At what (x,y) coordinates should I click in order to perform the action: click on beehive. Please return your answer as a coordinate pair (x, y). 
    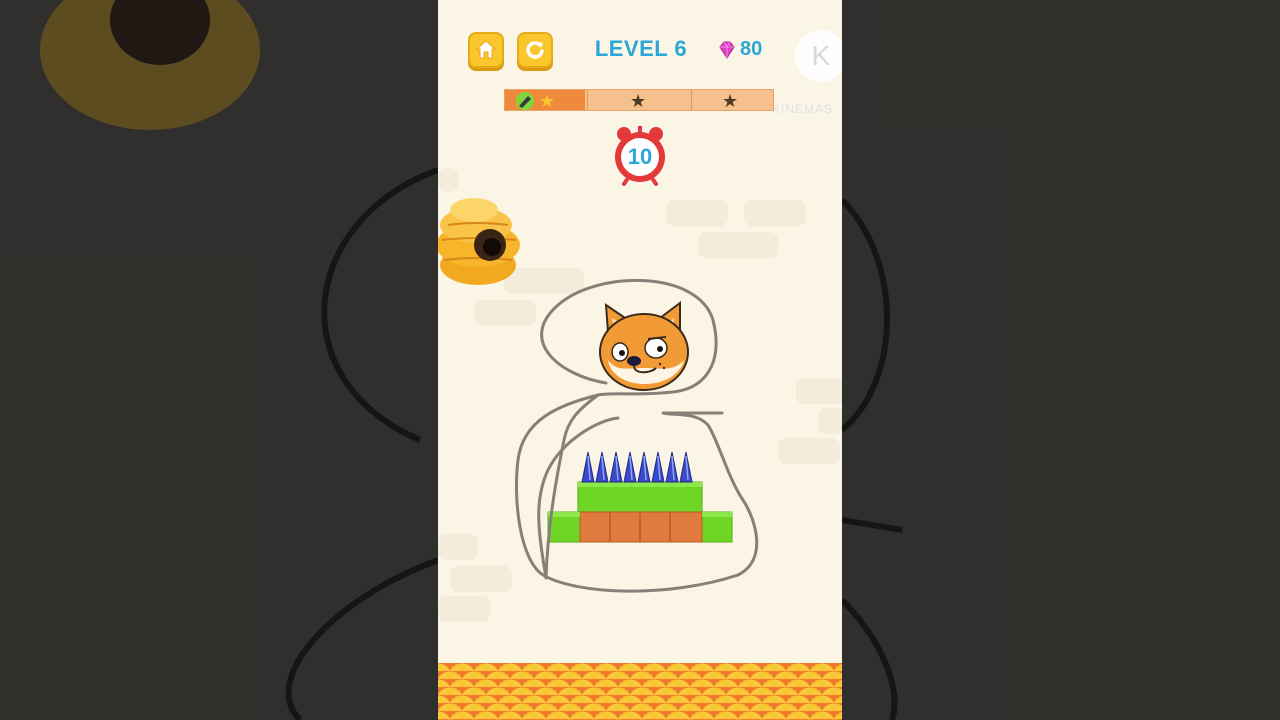
    Looking at the image, I should click on (479, 241).